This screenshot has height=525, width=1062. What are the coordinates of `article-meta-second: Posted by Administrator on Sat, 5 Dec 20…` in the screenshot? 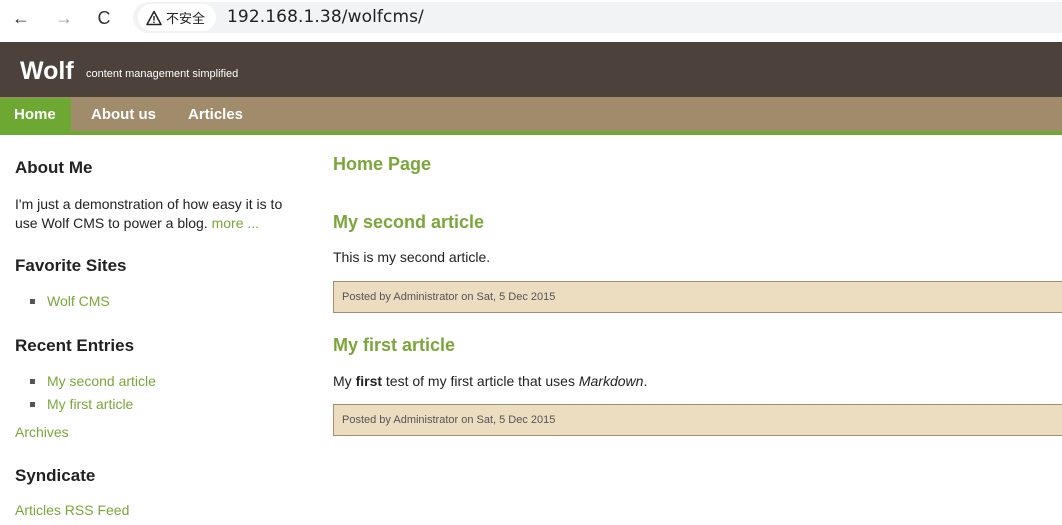 It's located at (697, 297).